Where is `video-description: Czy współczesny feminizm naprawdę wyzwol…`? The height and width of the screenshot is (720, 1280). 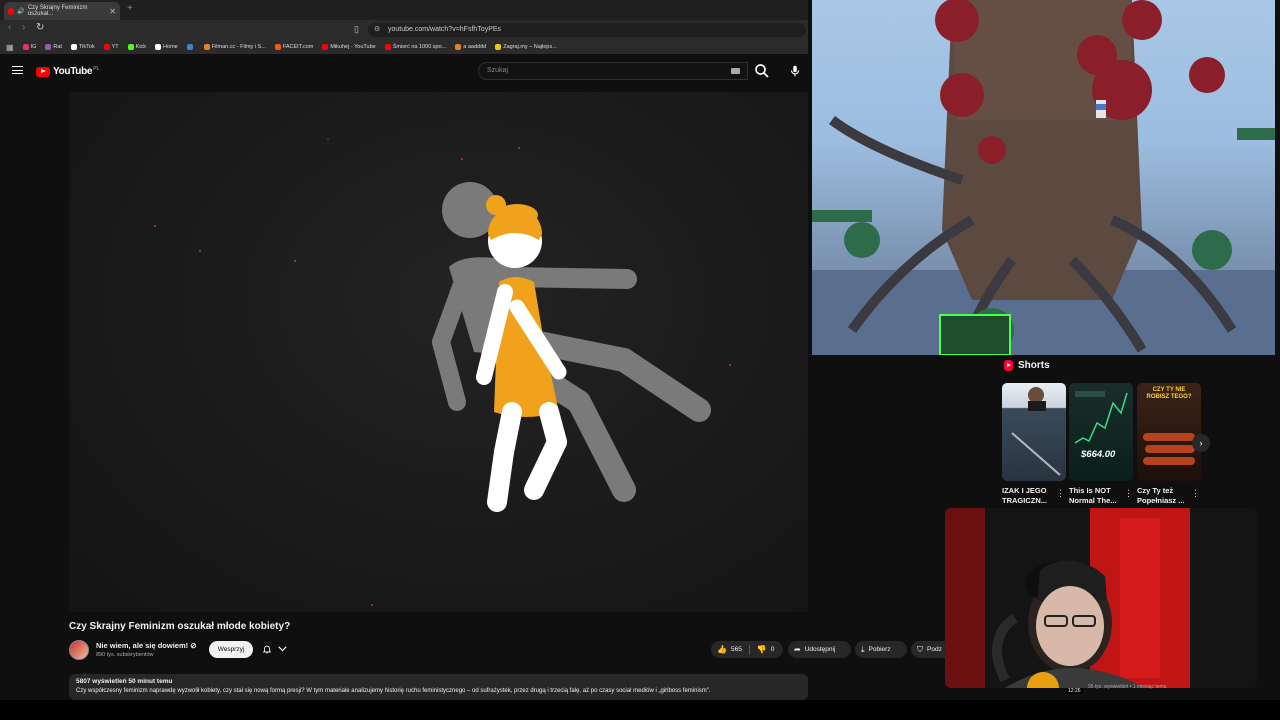
video-description: Czy współczesny feminizm naprawdę wyzwol… is located at coordinates (393, 691).